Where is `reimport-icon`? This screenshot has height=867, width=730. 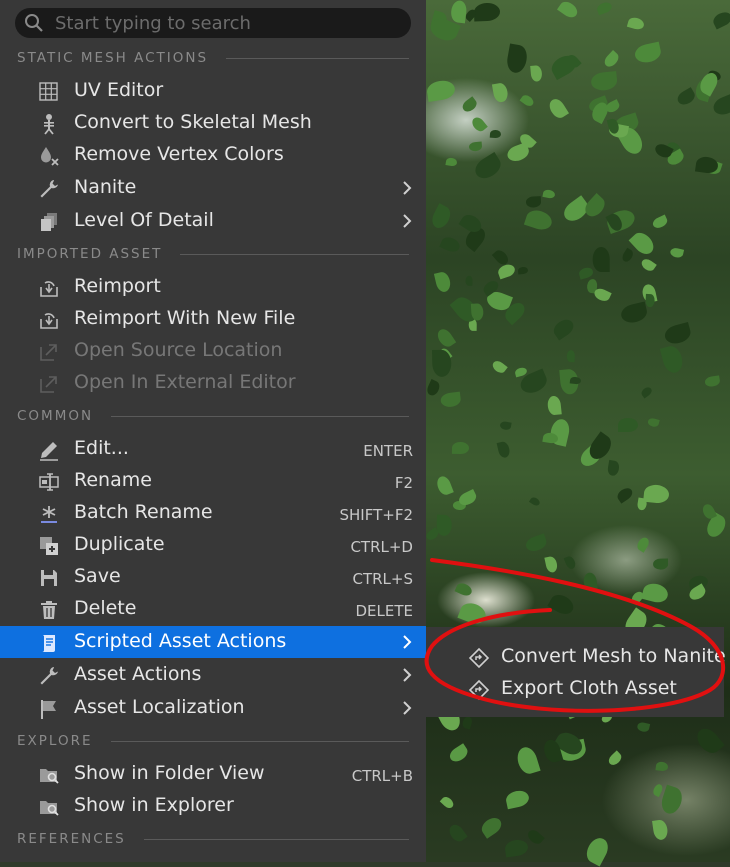 reimport-icon is located at coordinates (49, 289).